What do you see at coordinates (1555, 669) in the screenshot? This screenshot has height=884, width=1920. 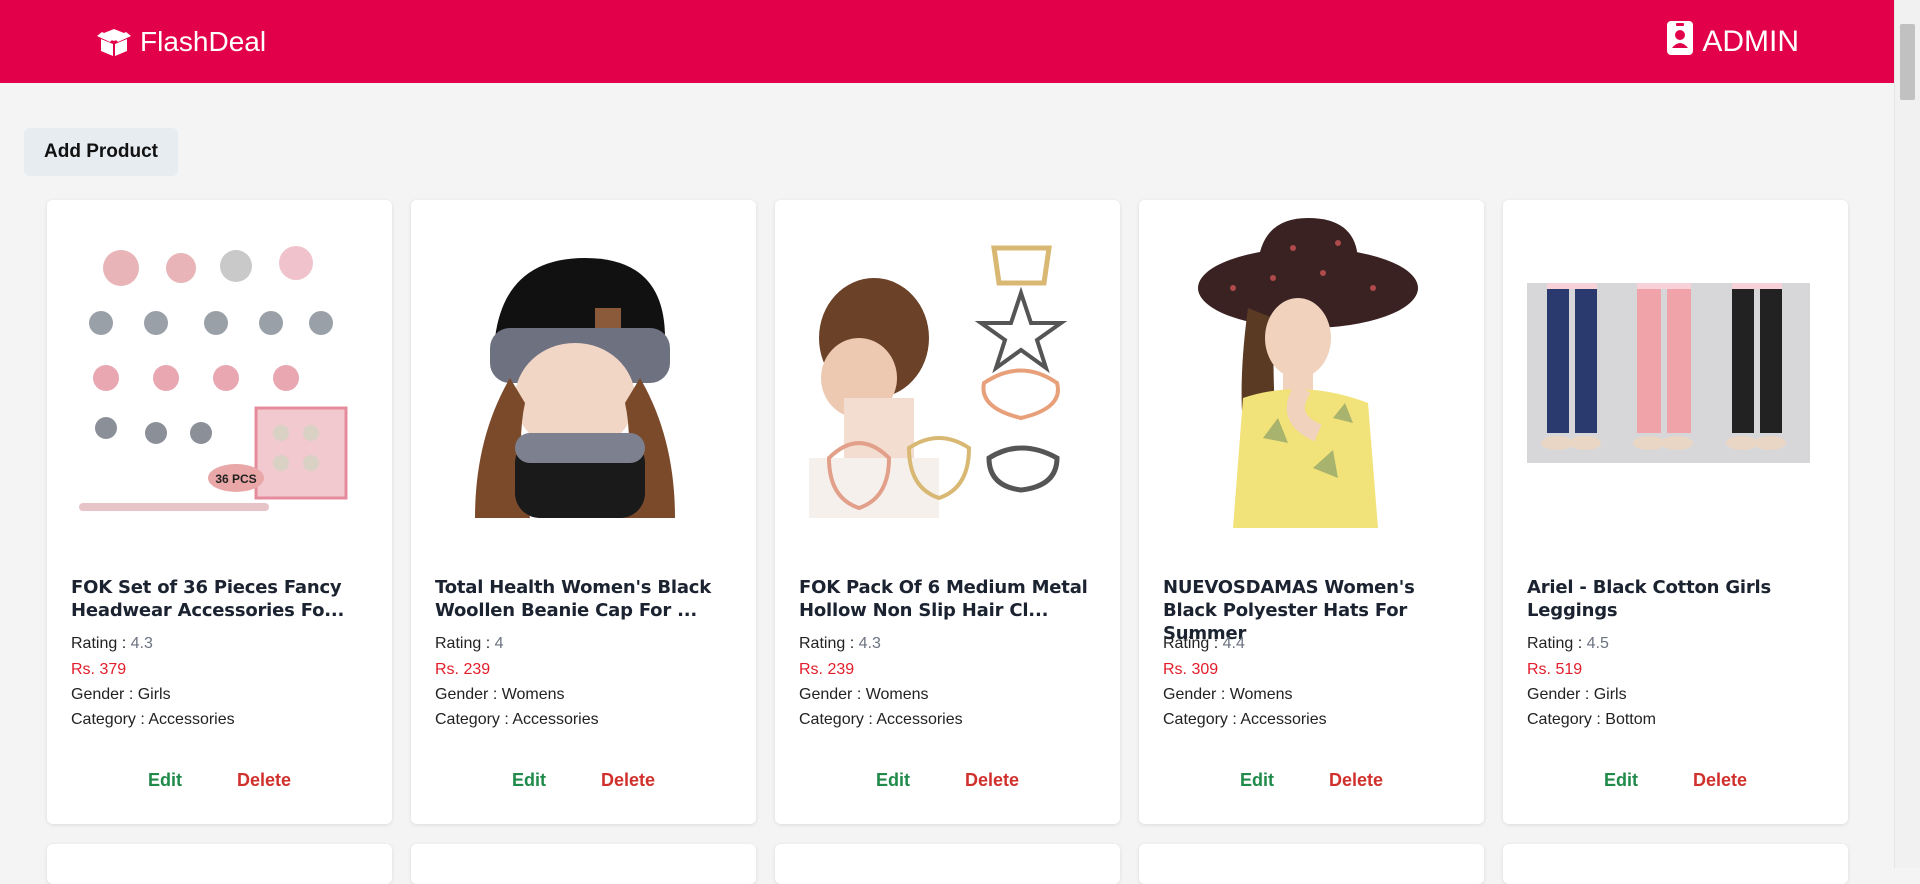 I see `product-price: Rs. 519` at bounding box center [1555, 669].